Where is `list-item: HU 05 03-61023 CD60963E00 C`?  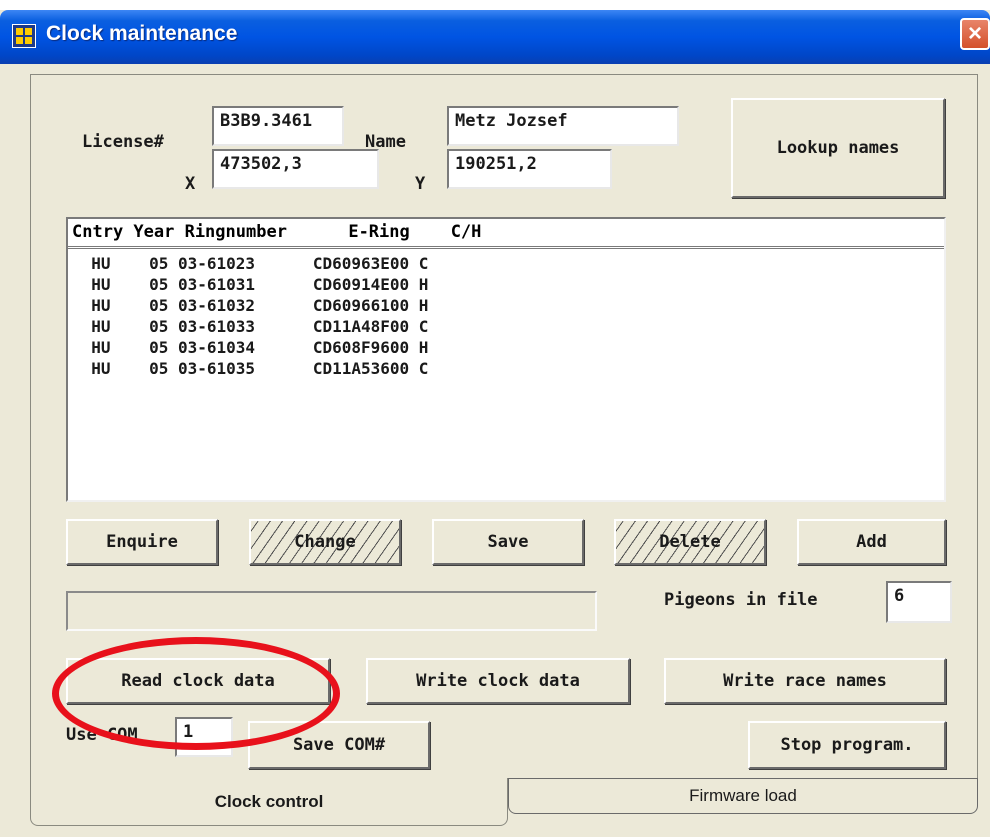 list-item: HU 05 03-61023 CD60963E00 C is located at coordinates (506, 263).